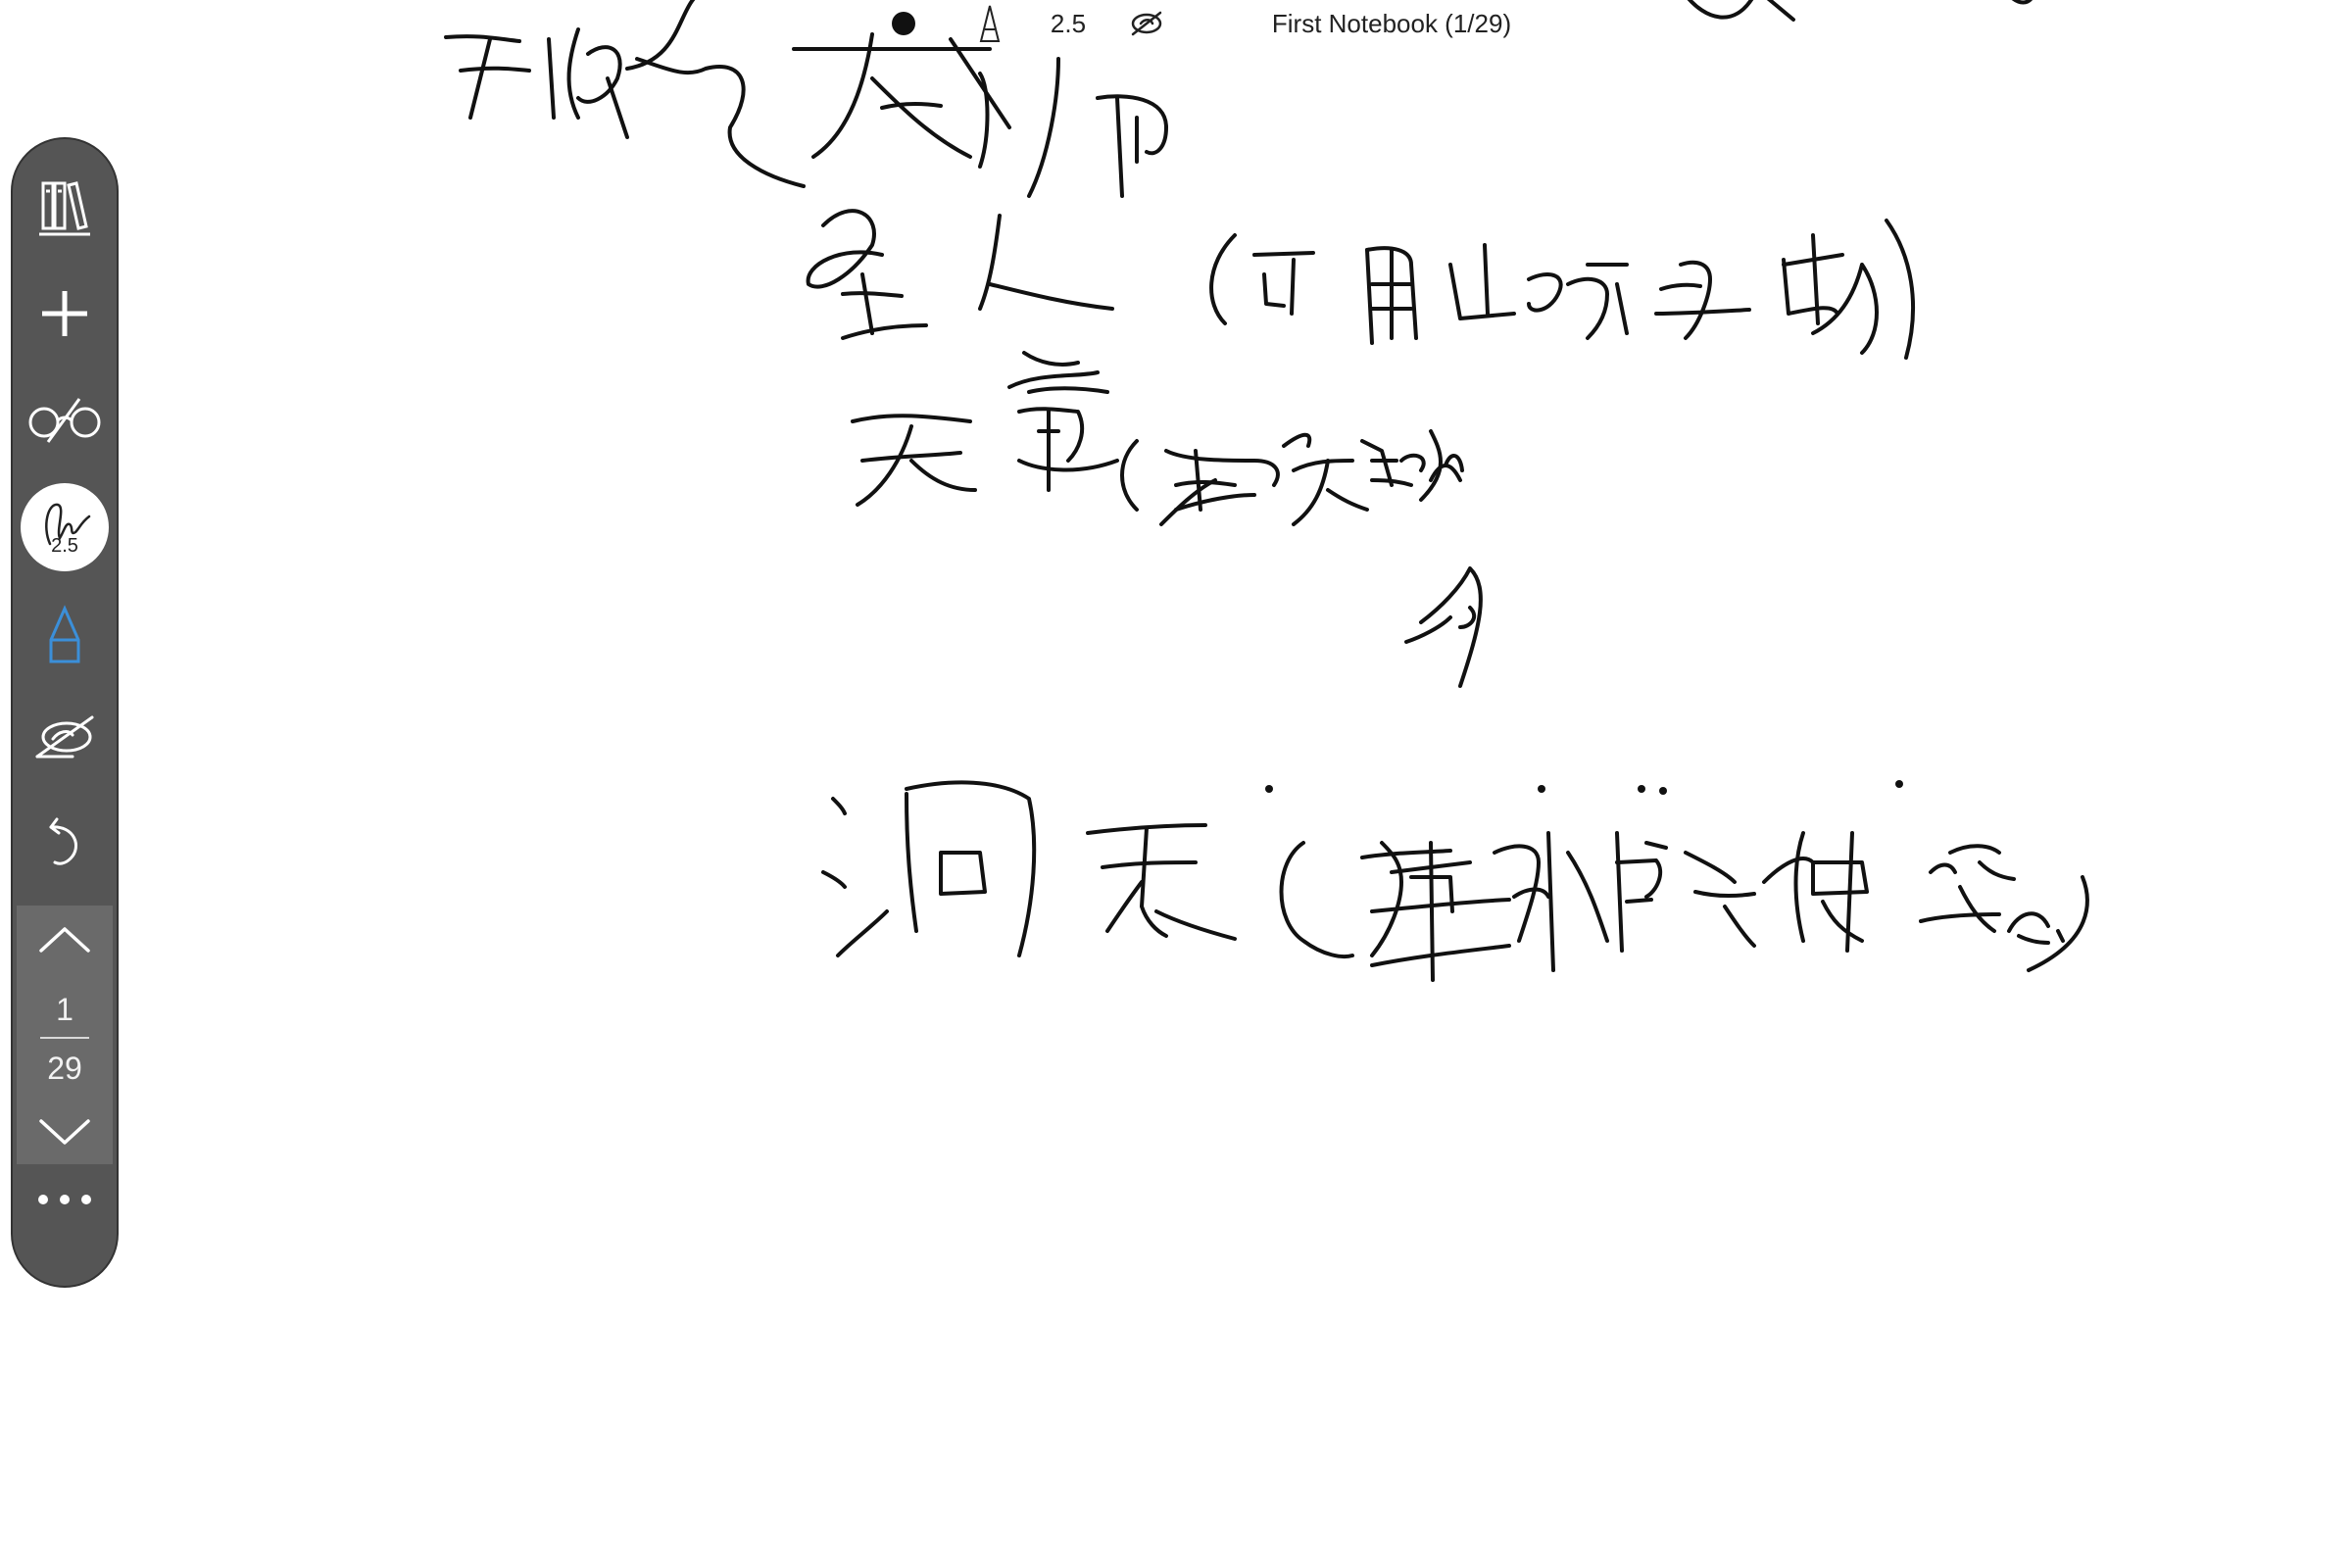 The height and width of the screenshot is (1568, 2352). I want to click on page-divider, so click(64, 1038).